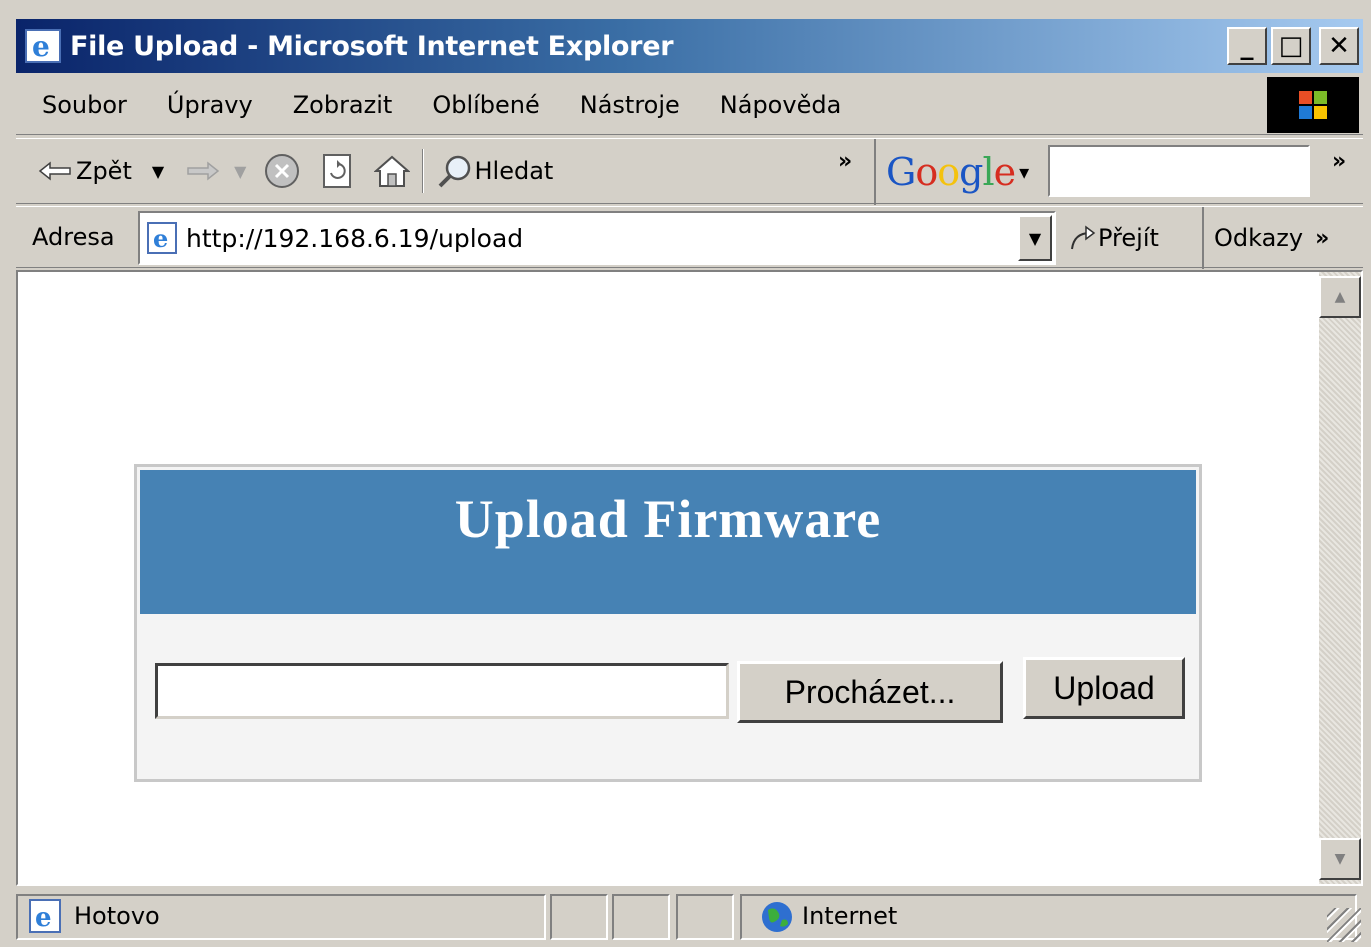 The image size is (1371, 947). Describe the element at coordinates (1024, 172) in the screenshot. I see `google-dropdown-icon: ▾` at that location.